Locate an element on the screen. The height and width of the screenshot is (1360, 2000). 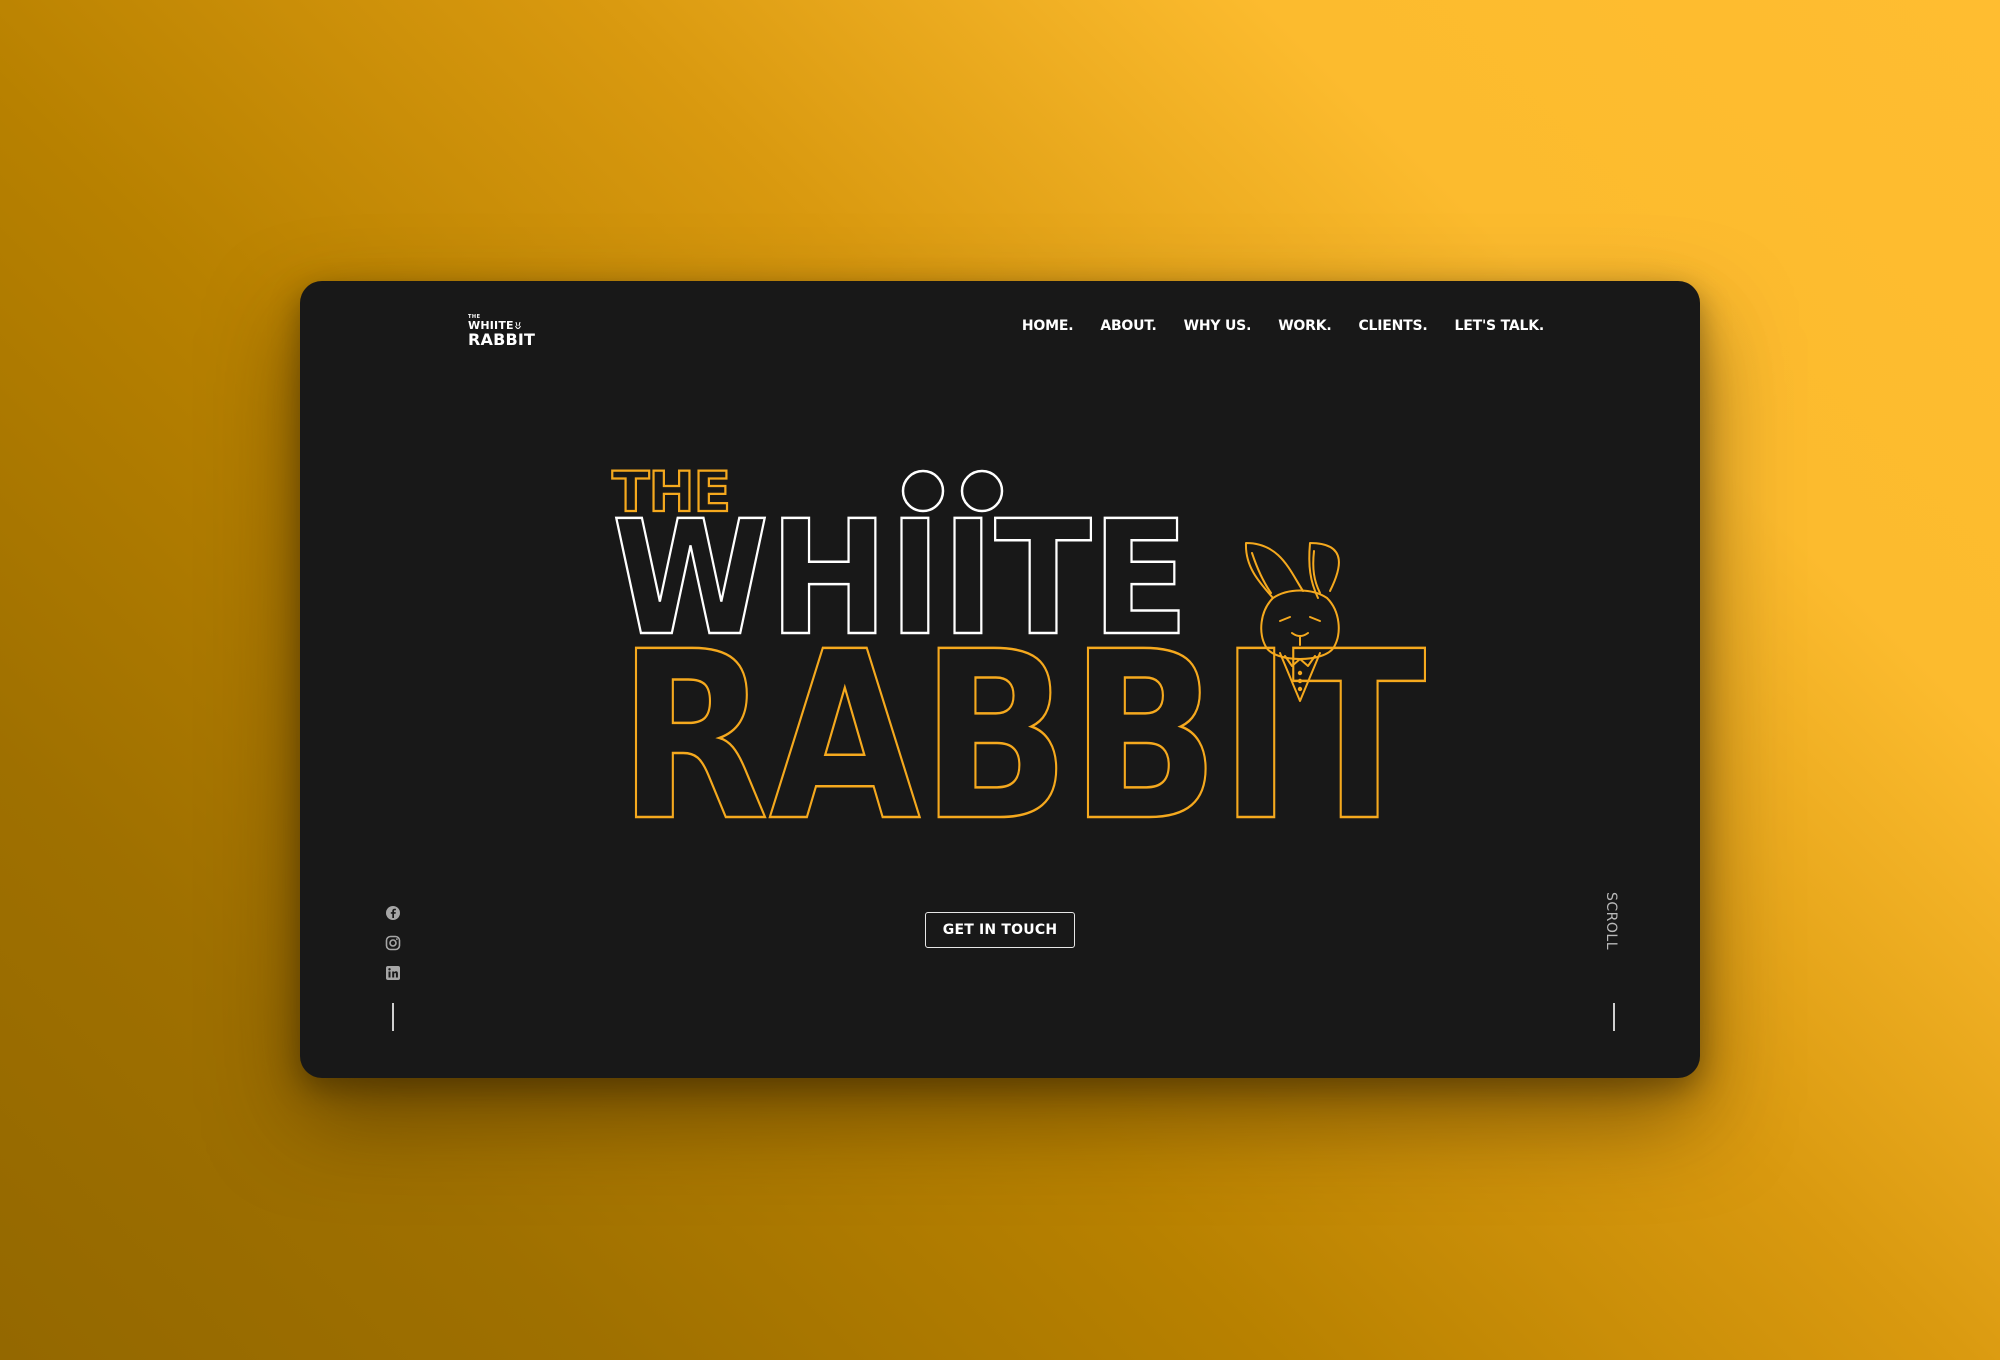
hero-word-rabbit: RABBIT is located at coordinates (1022, 737).